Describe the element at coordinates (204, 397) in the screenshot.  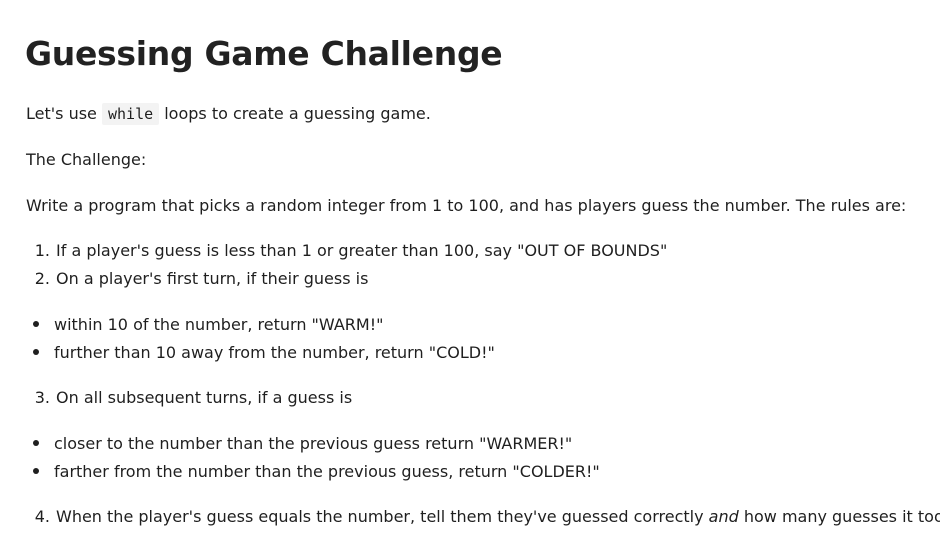
I see `rule-text: On all subsequent turns, if a guess is` at that location.